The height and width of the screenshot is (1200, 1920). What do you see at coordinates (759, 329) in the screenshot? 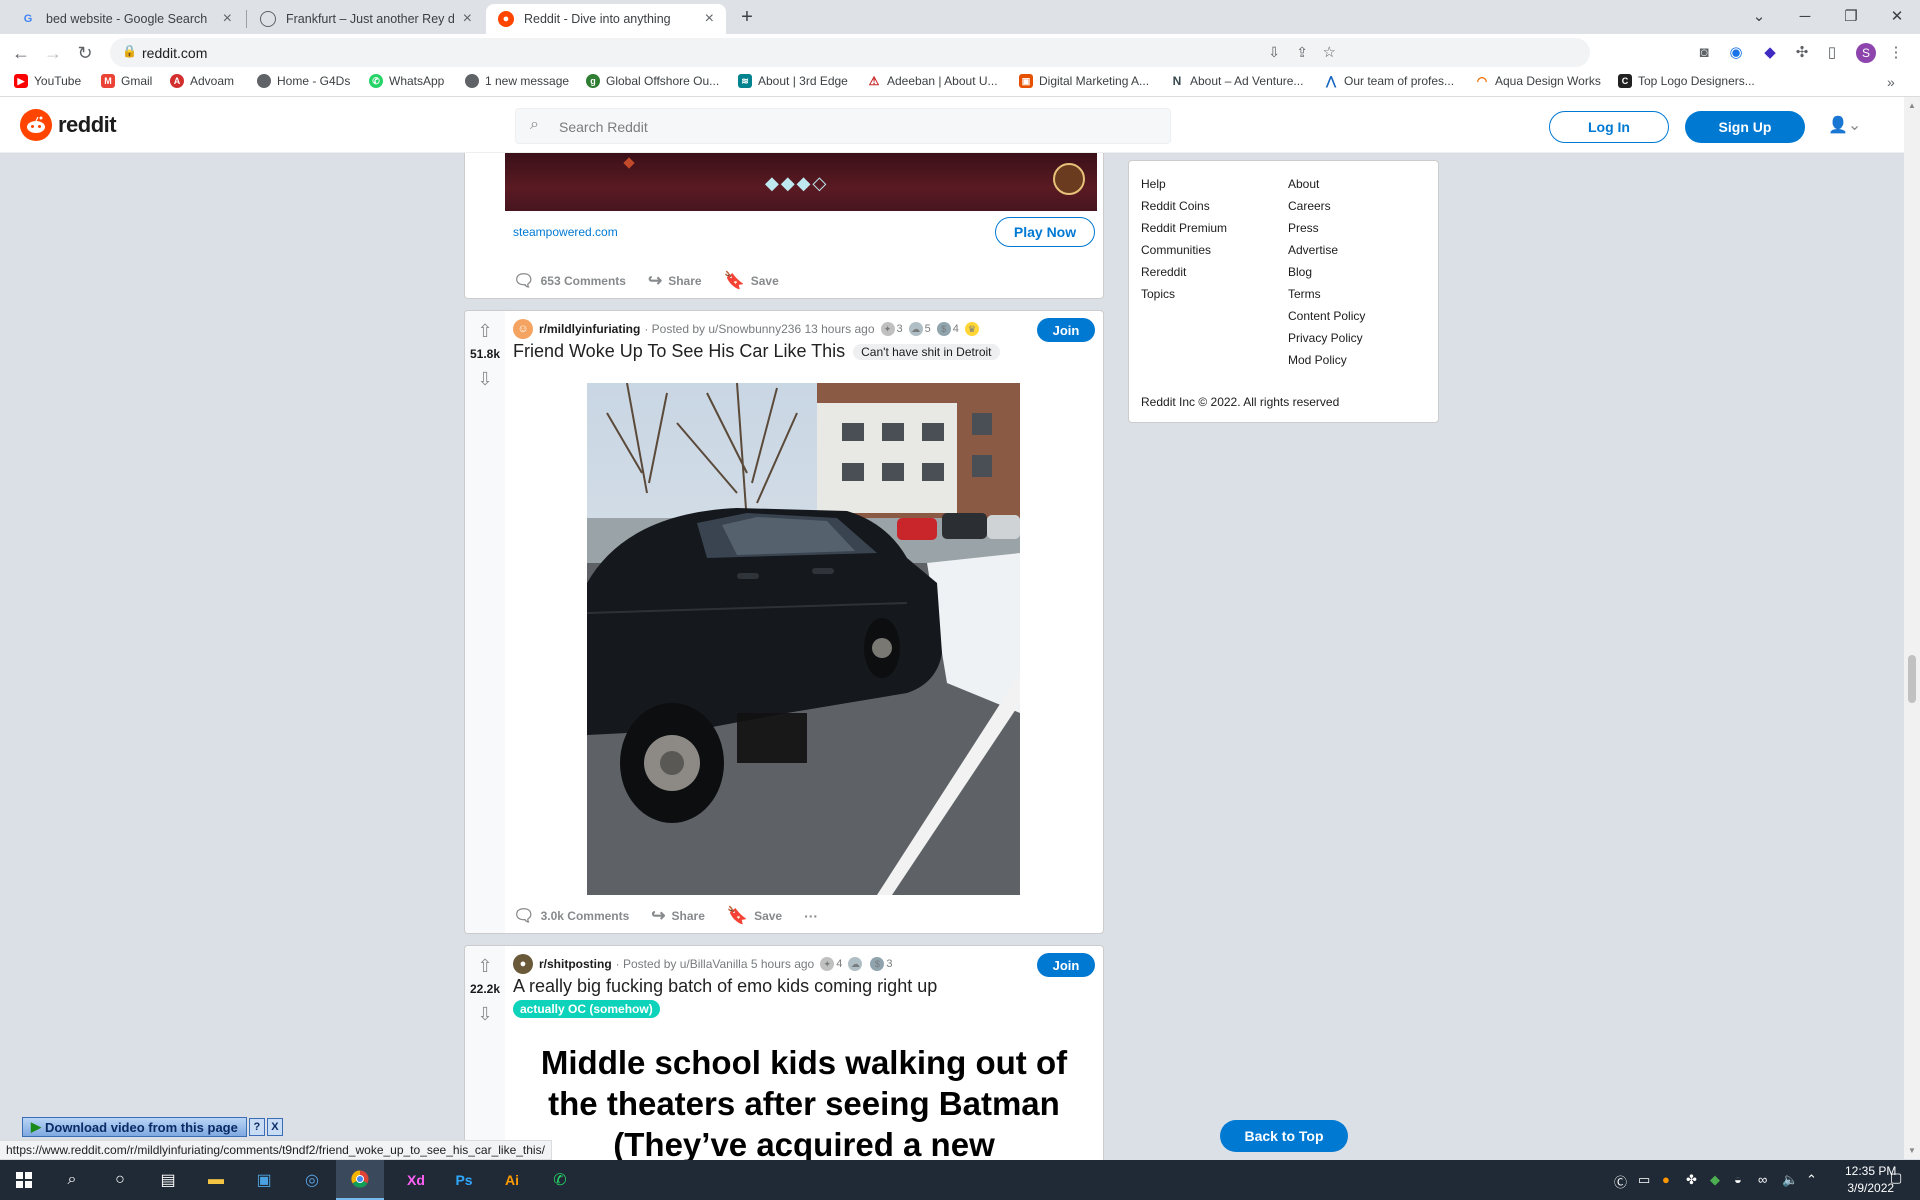
I see `posted-by: · Posted by u/Snowbunny236 13 hours ago` at bounding box center [759, 329].